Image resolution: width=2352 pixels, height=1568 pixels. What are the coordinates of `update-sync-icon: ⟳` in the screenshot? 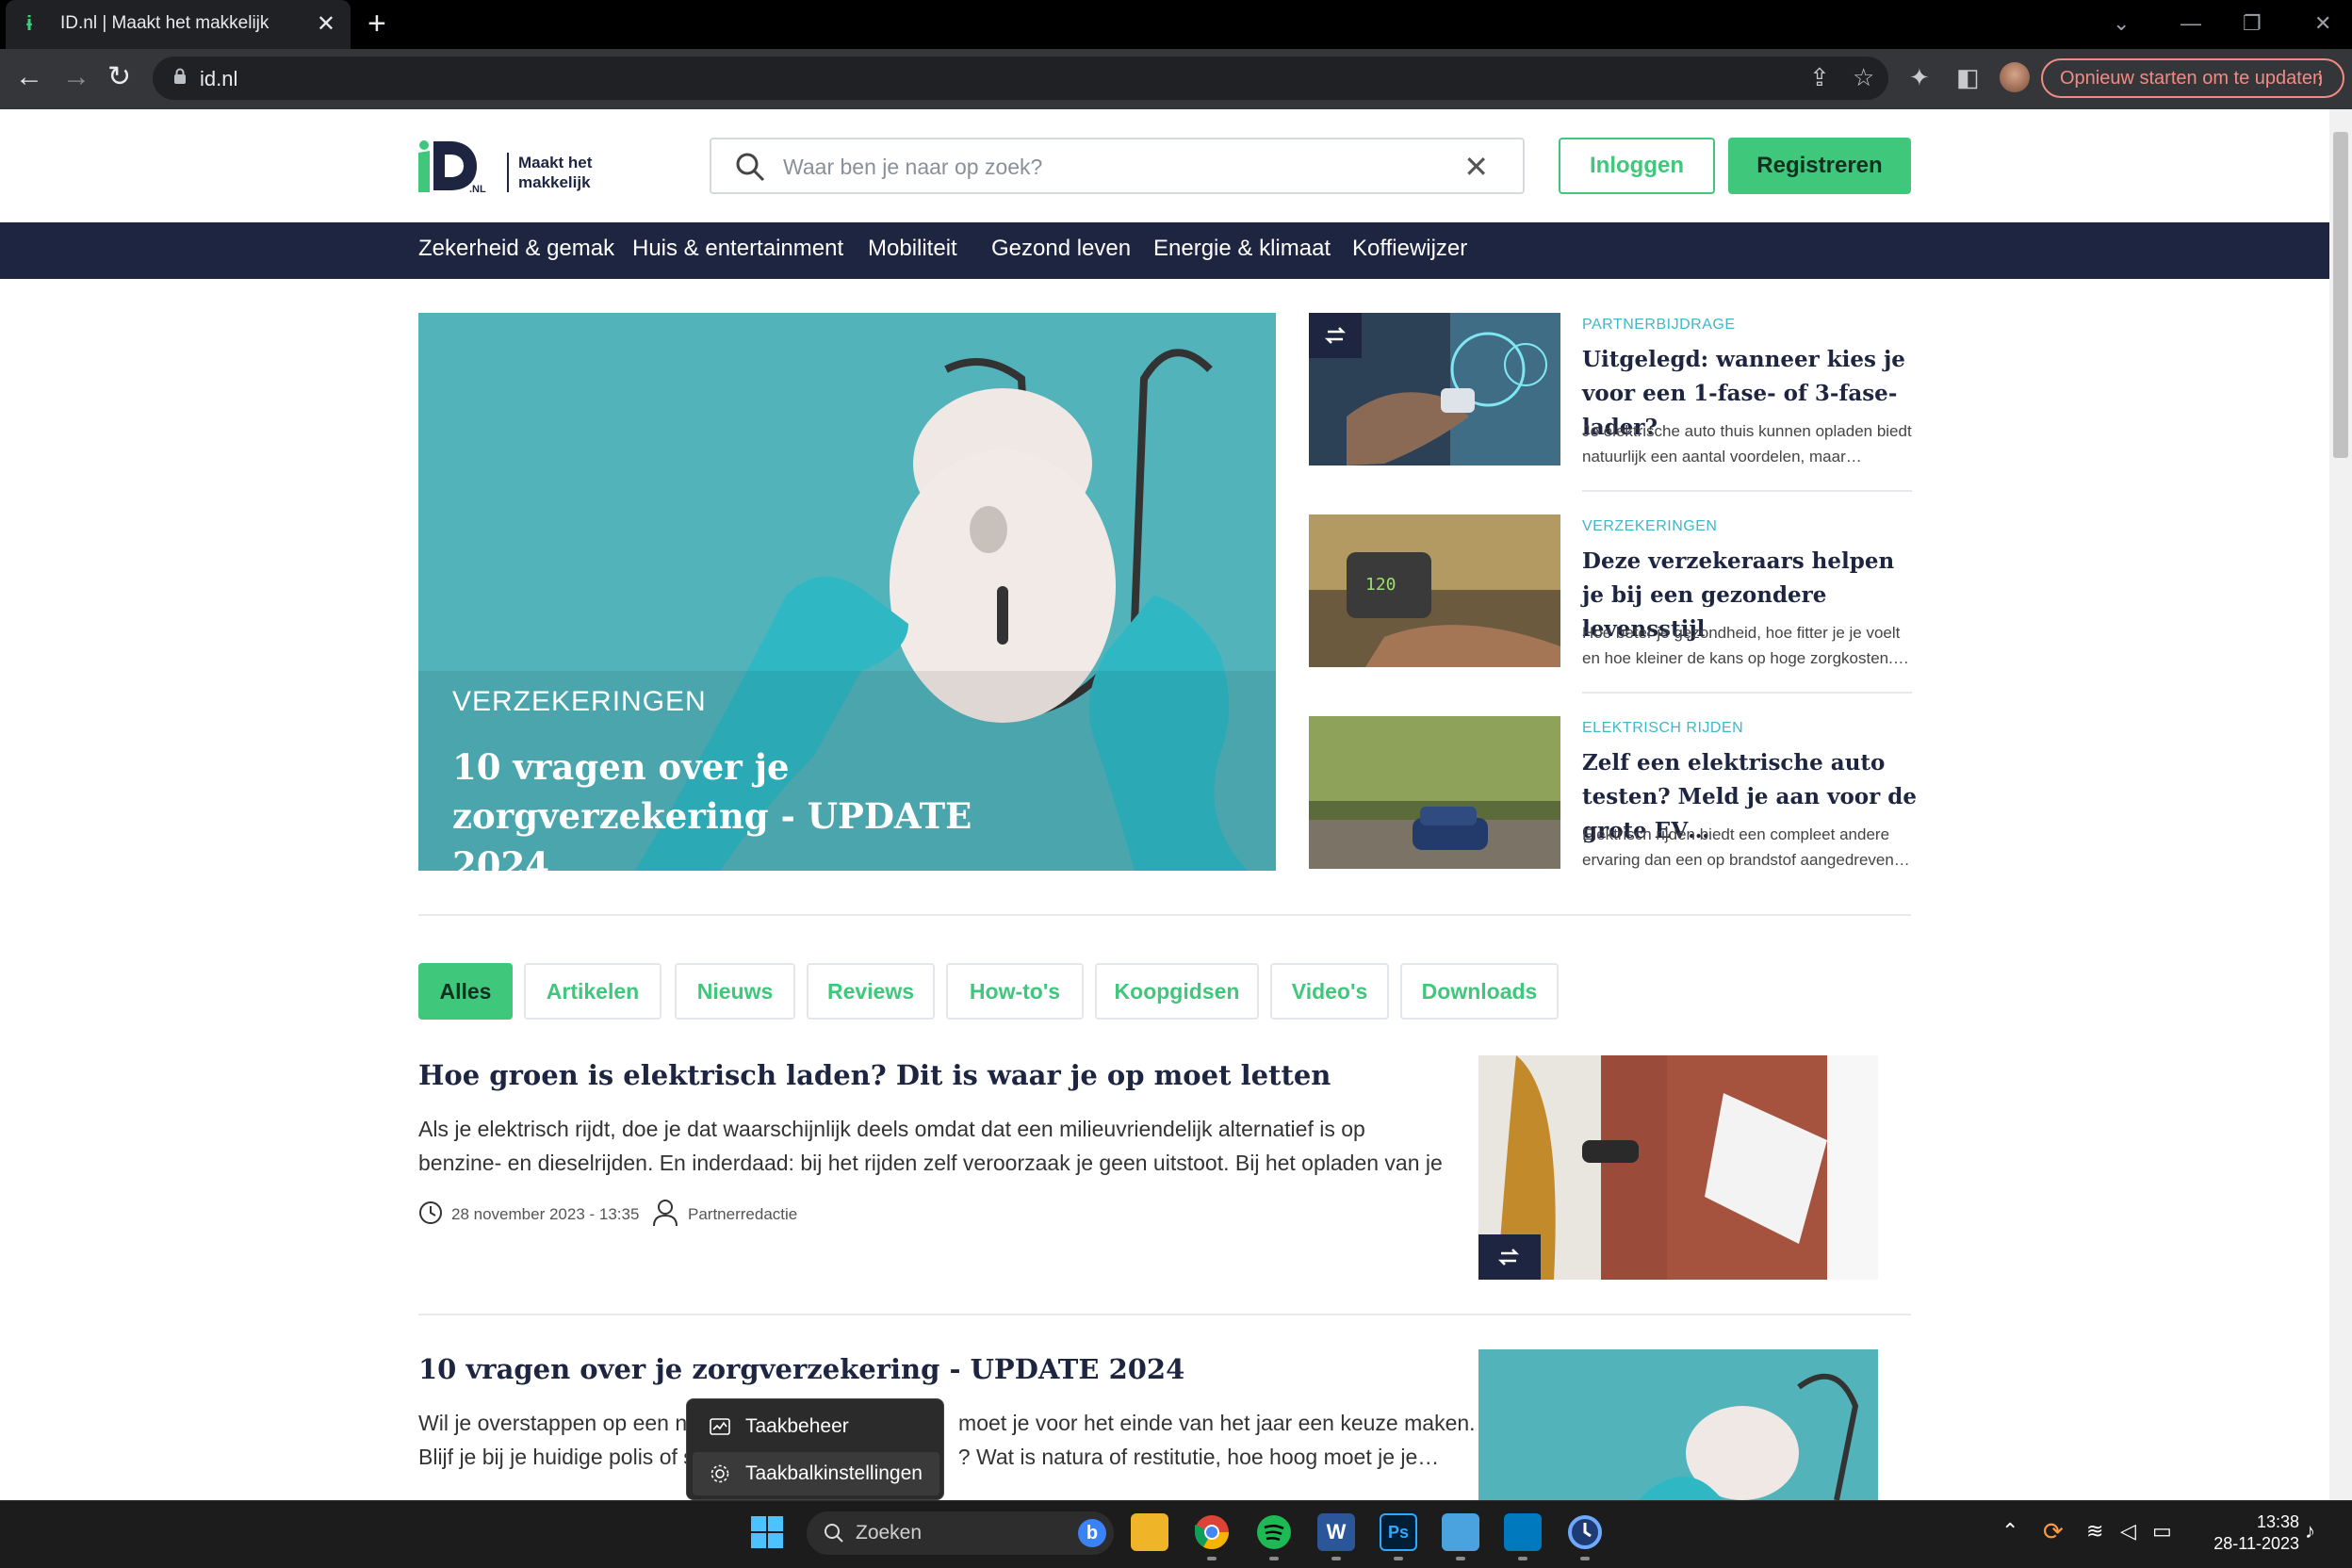 It's located at (2053, 1532).